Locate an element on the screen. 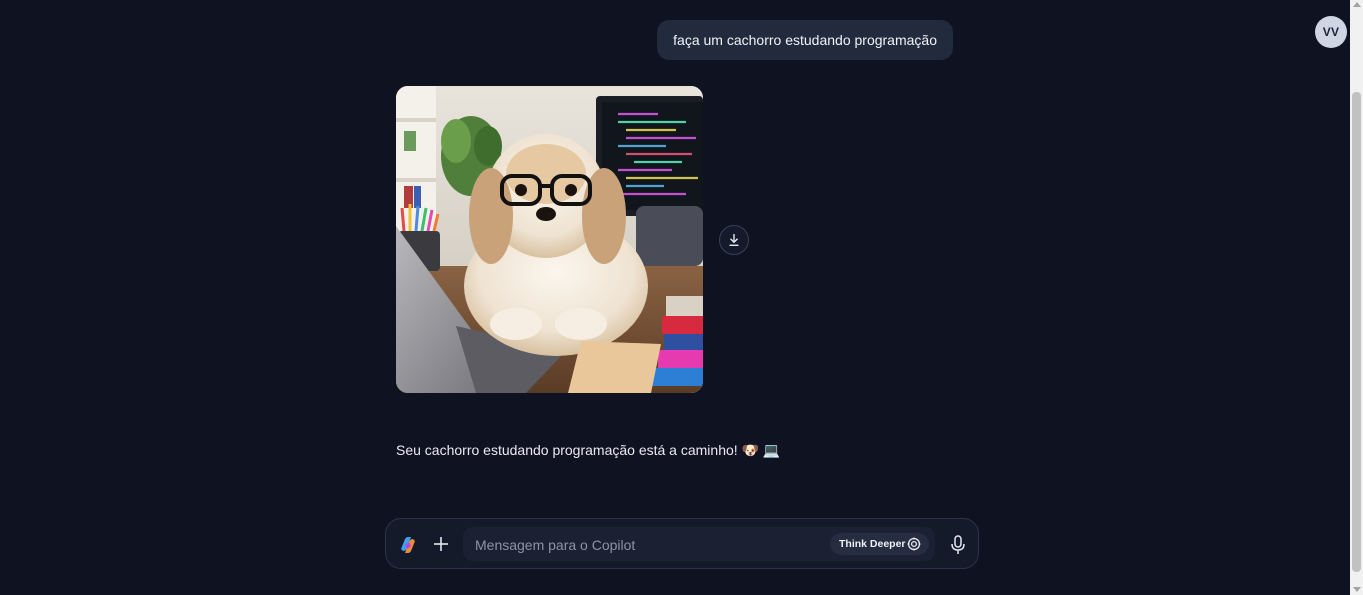 Image resolution: width=1363 pixels, height=595 pixels. generated-image is located at coordinates (549, 239).